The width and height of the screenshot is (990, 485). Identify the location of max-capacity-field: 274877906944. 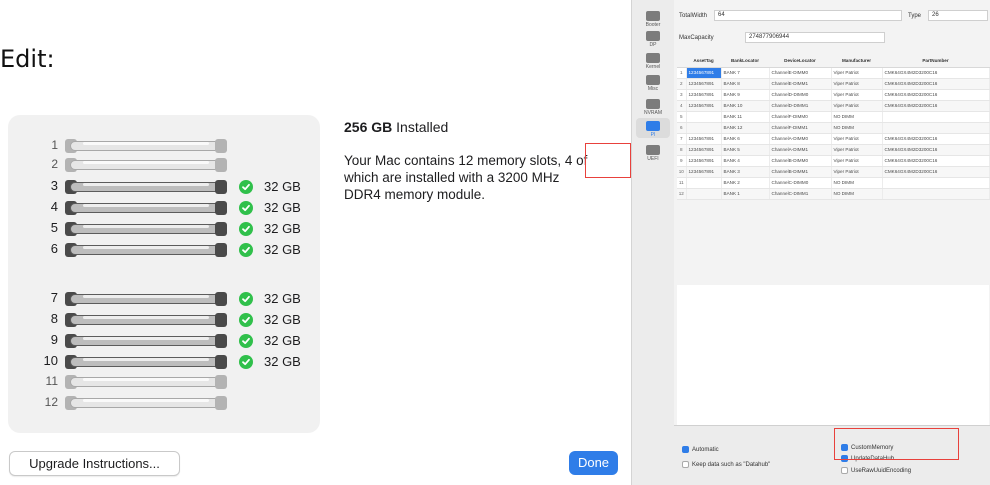
(815, 37).